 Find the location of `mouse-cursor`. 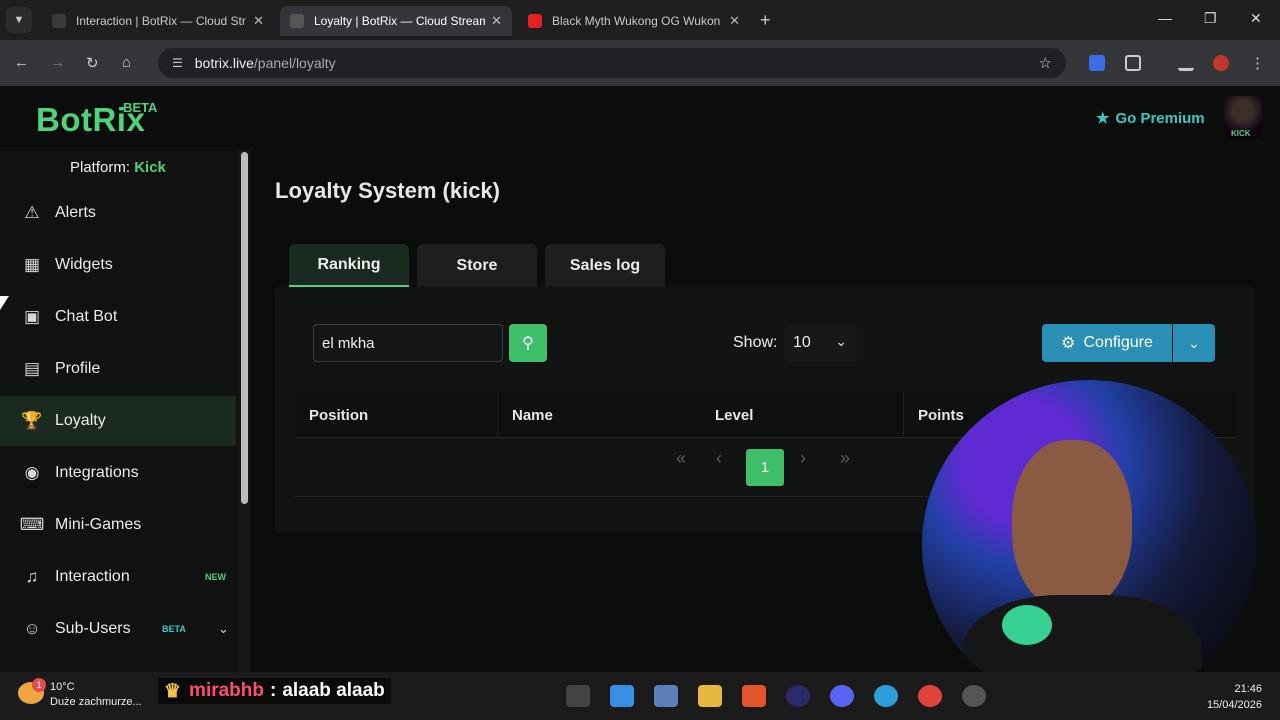

mouse-cursor is located at coordinates (4, 303).